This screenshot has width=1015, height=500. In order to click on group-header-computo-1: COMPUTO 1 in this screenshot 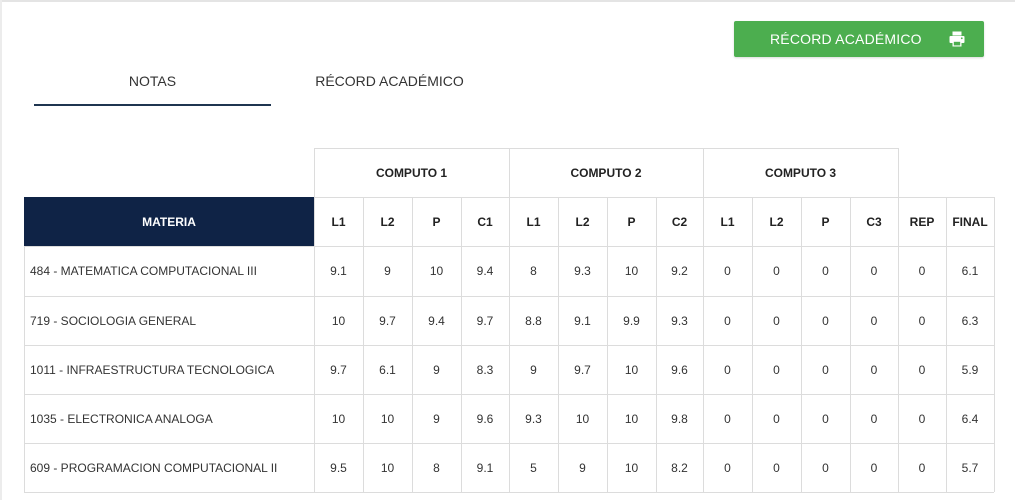, I will do `click(411, 172)`.